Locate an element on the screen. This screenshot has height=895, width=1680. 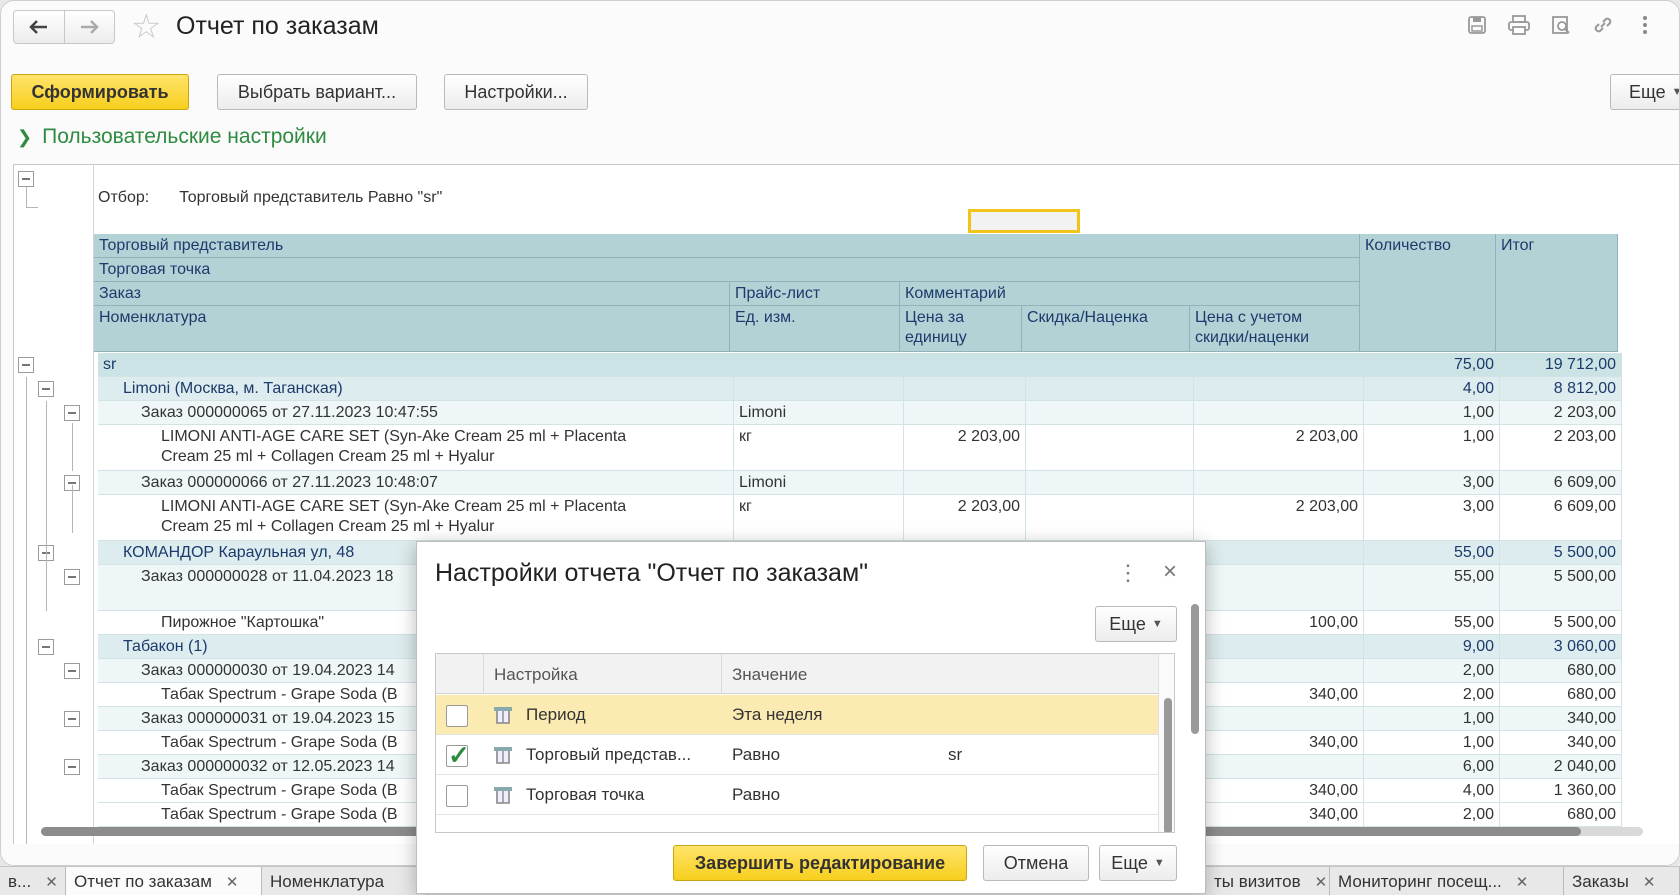
col-price-with-discount: Цена с учетом скидки/наценки is located at coordinates (1275, 329).